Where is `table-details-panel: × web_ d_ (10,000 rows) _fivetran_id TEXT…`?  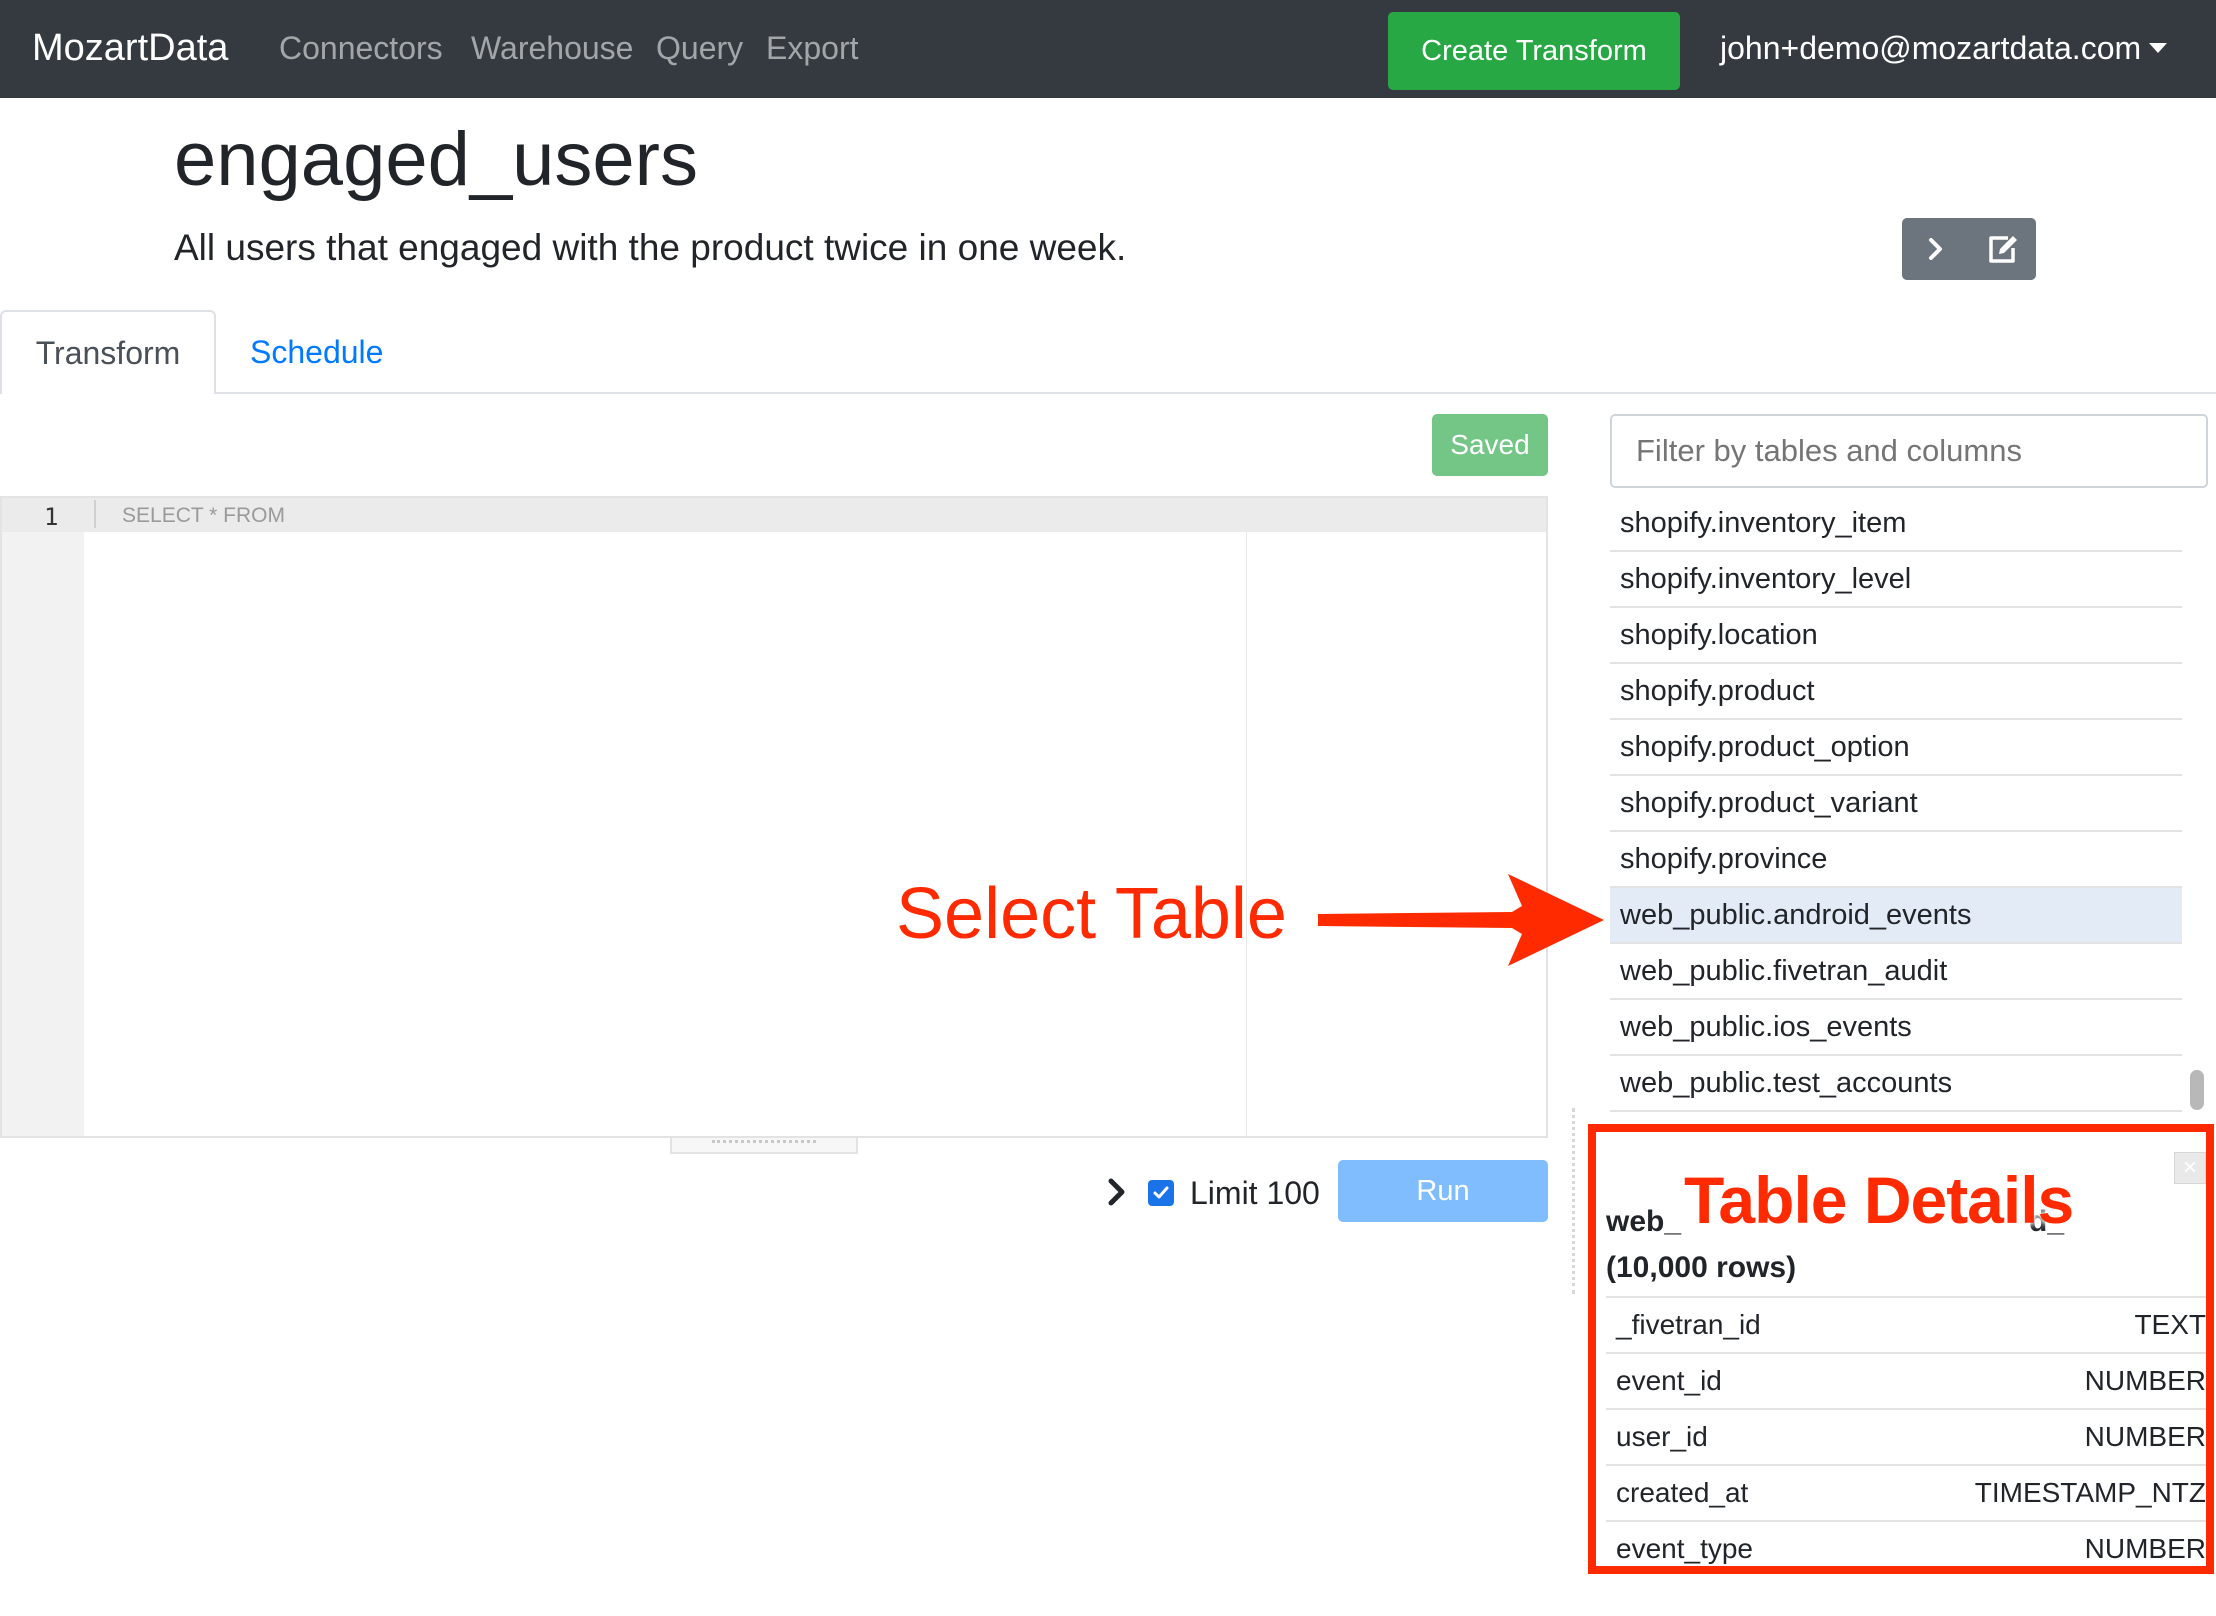 table-details-panel: × web_ d_ (10,000 rows) _fivetran_id TEXT… is located at coordinates (1901, 1349).